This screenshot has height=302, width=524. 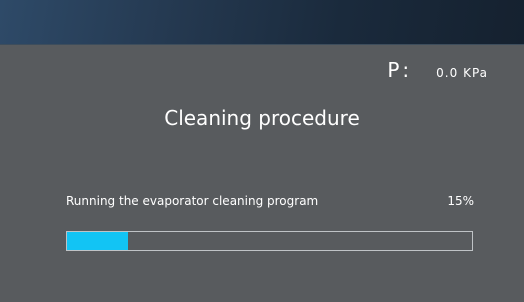 What do you see at coordinates (97, 241) in the screenshot?
I see `progress-fill` at bounding box center [97, 241].